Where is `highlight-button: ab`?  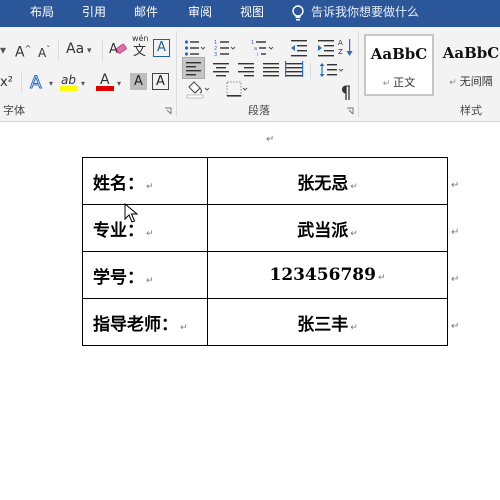 highlight-button: ab is located at coordinates (70, 82).